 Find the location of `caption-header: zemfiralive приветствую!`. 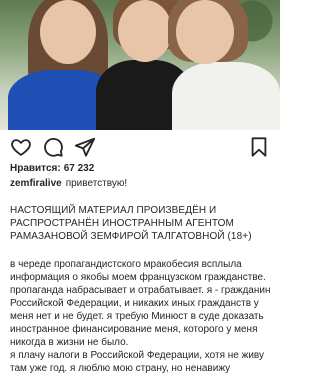

caption-header: zemfiralive приветствую! is located at coordinates (68, 183).